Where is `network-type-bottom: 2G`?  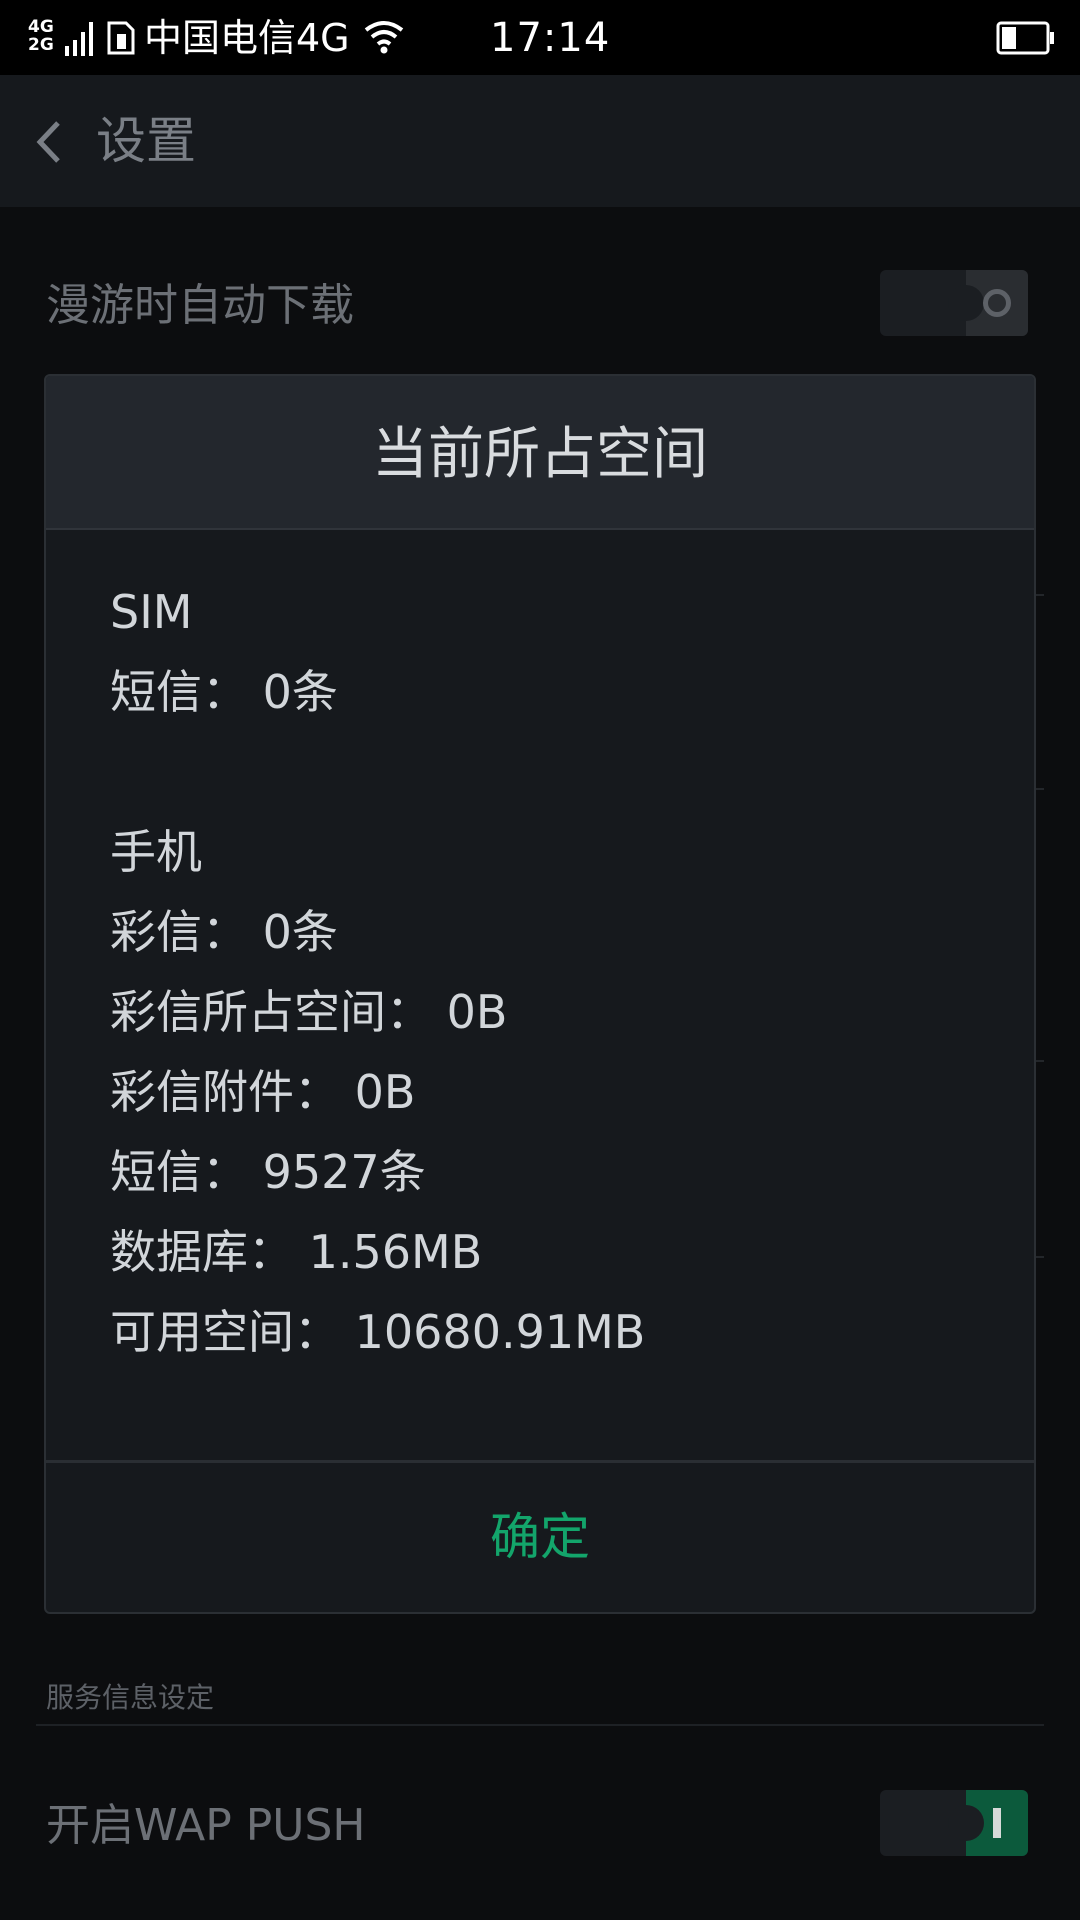 network-type-bottom: 2G is located at coordinates (41, 45).